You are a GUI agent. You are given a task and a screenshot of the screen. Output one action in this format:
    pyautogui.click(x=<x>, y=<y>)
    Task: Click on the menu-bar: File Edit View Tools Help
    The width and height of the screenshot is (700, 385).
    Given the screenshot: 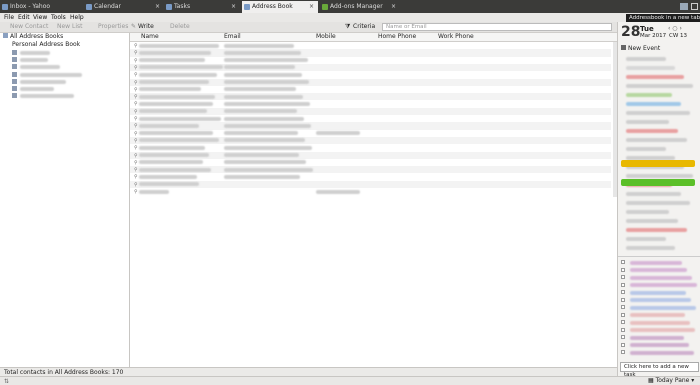 What is the action you would take?
    pyautogui.click(x=350, y=17)
    